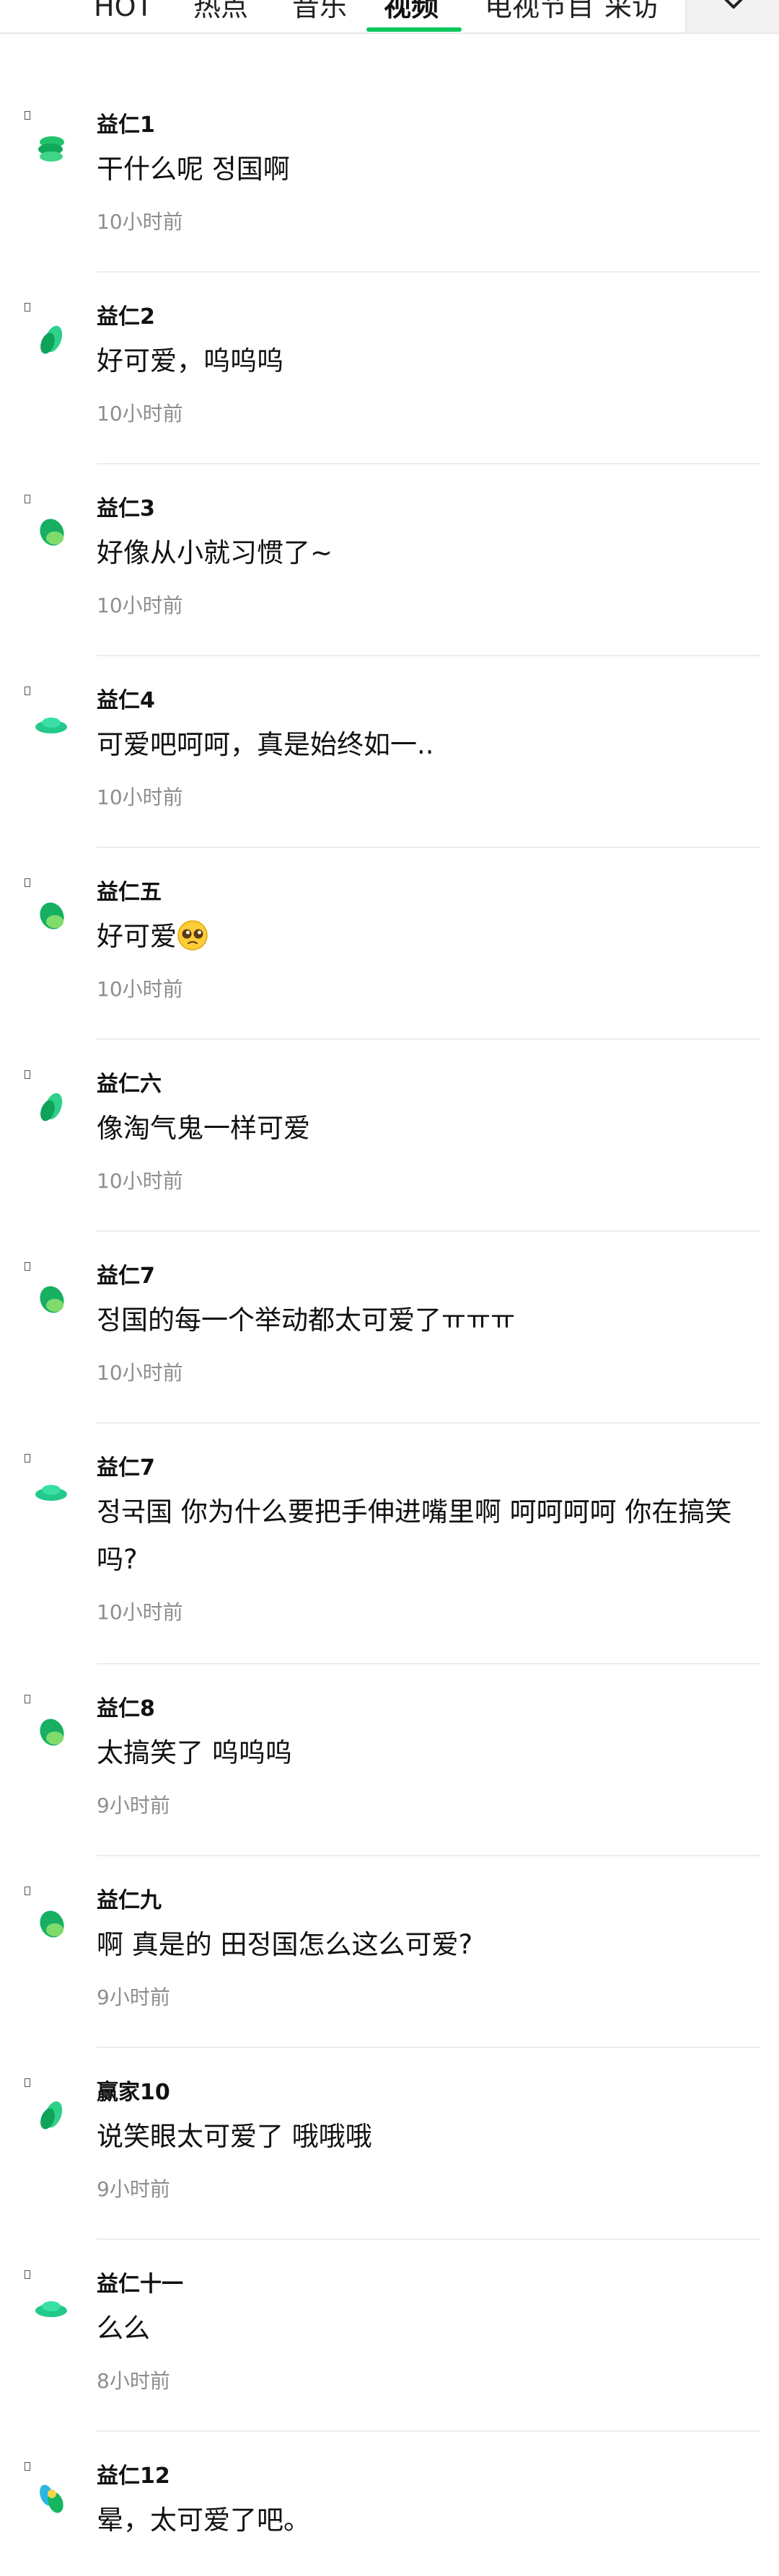 The width and height of the screenshot is (779, 2576). Describe the element at coordinates (428, 1901) in the screenshot. I see `comment-author: 益仁九` at that location.